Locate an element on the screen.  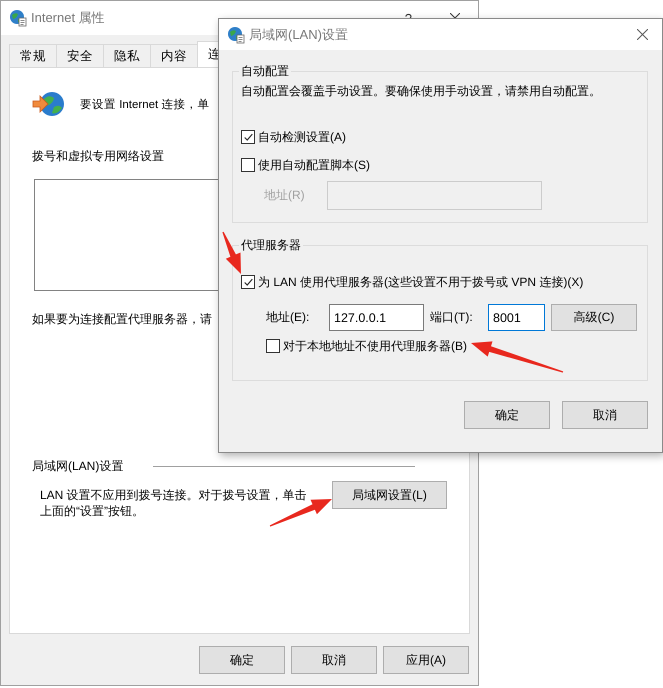
window-title: 局域网(LAN)设置 is located at coordinates (298, 35).